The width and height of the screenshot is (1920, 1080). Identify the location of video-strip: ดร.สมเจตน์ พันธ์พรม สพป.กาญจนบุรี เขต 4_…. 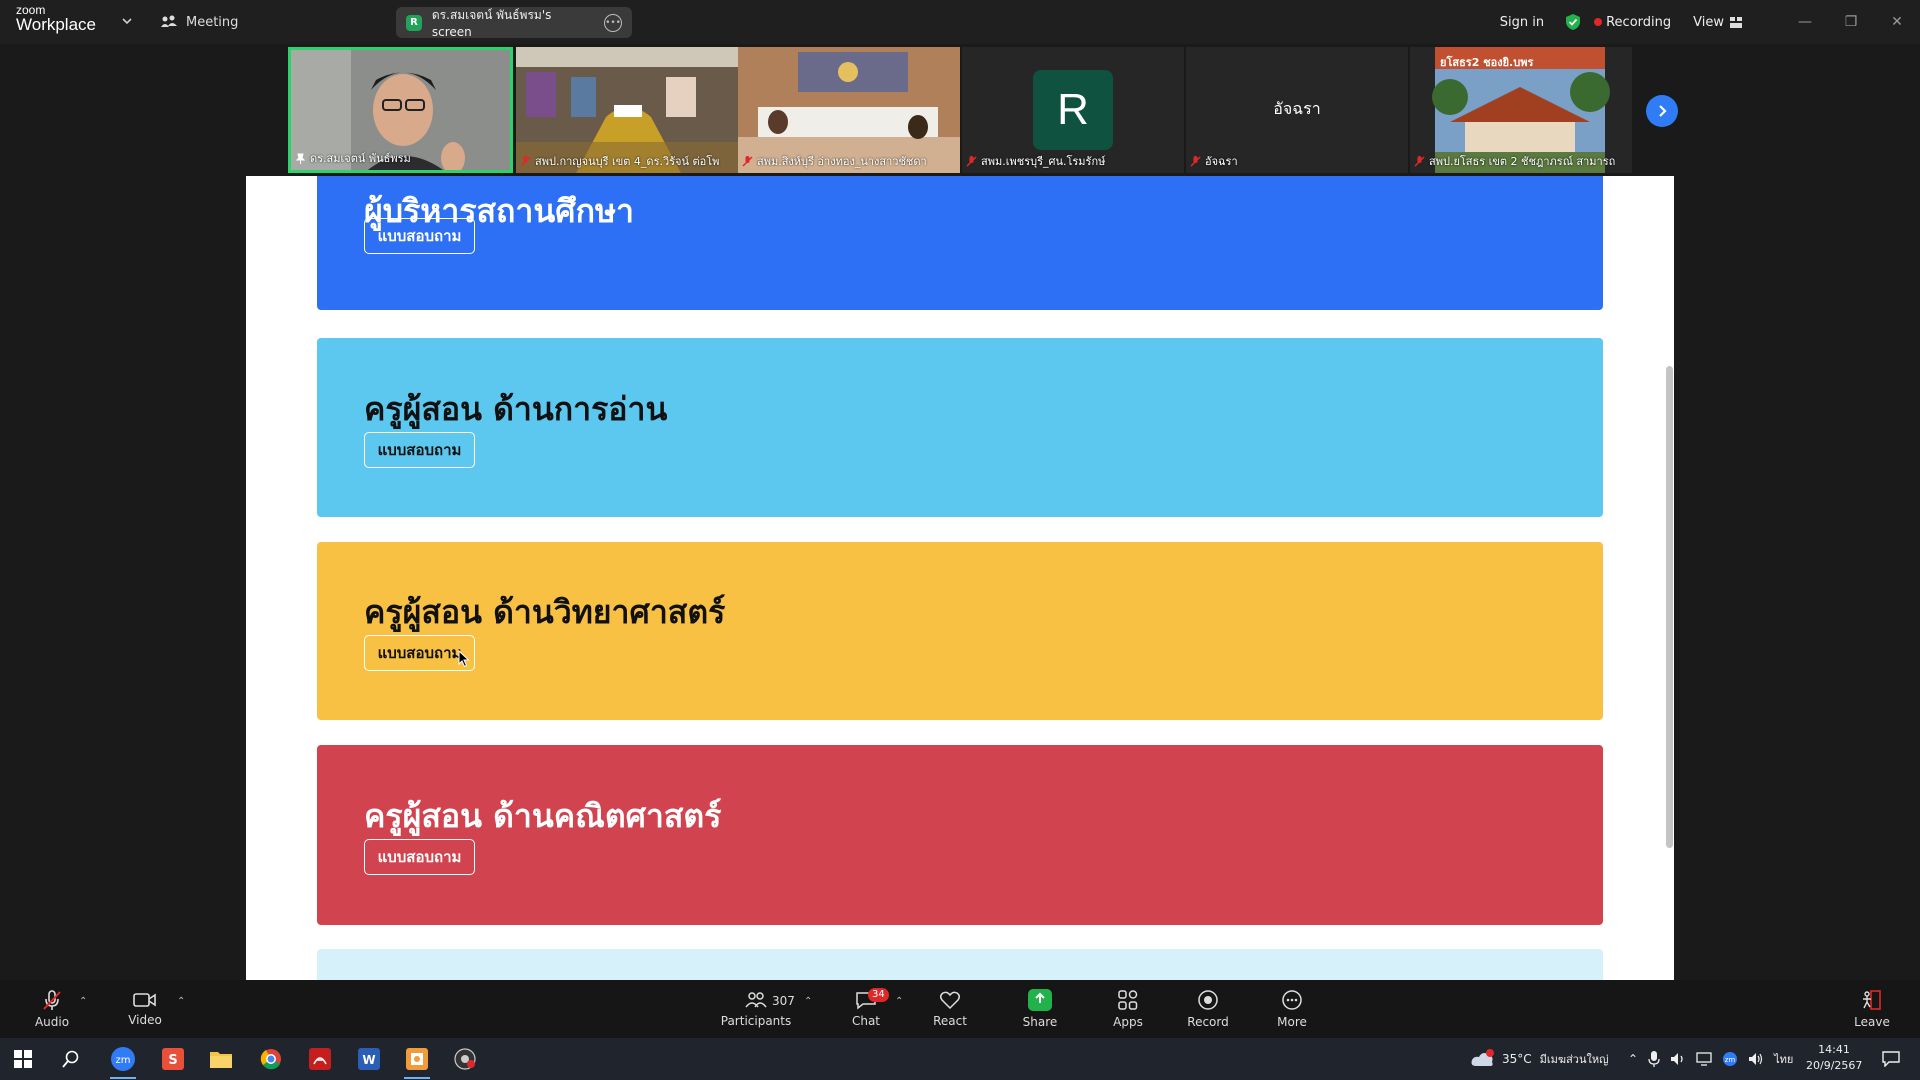
(960, 110).